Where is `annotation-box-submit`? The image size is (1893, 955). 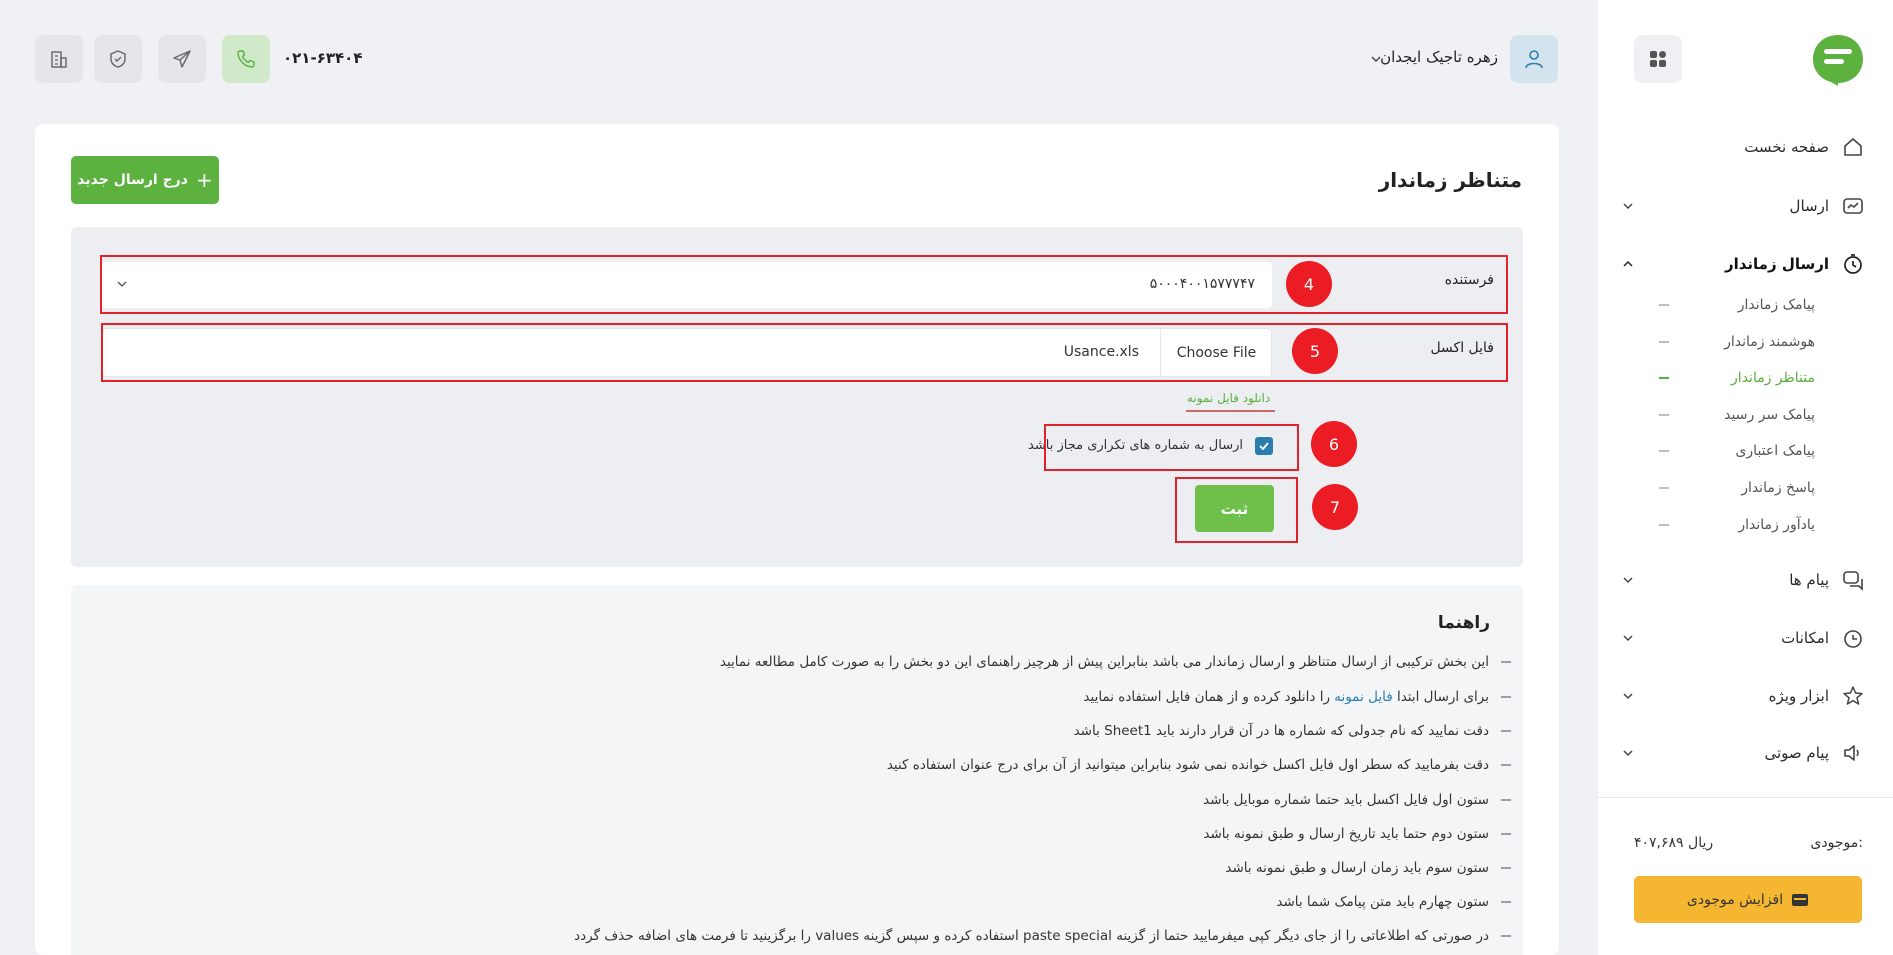
annotation-box-submit is located at coordinates (1236, 510).